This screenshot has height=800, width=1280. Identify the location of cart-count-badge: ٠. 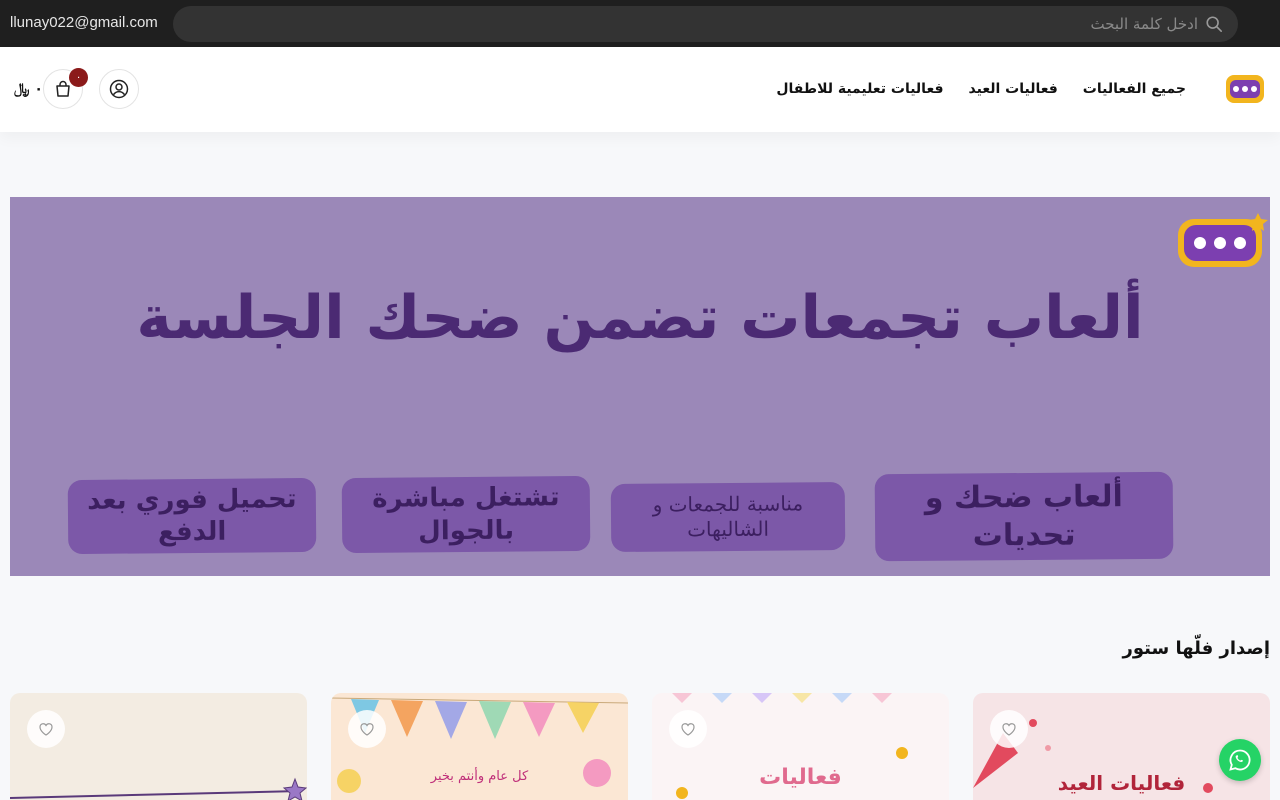
(78, 77).